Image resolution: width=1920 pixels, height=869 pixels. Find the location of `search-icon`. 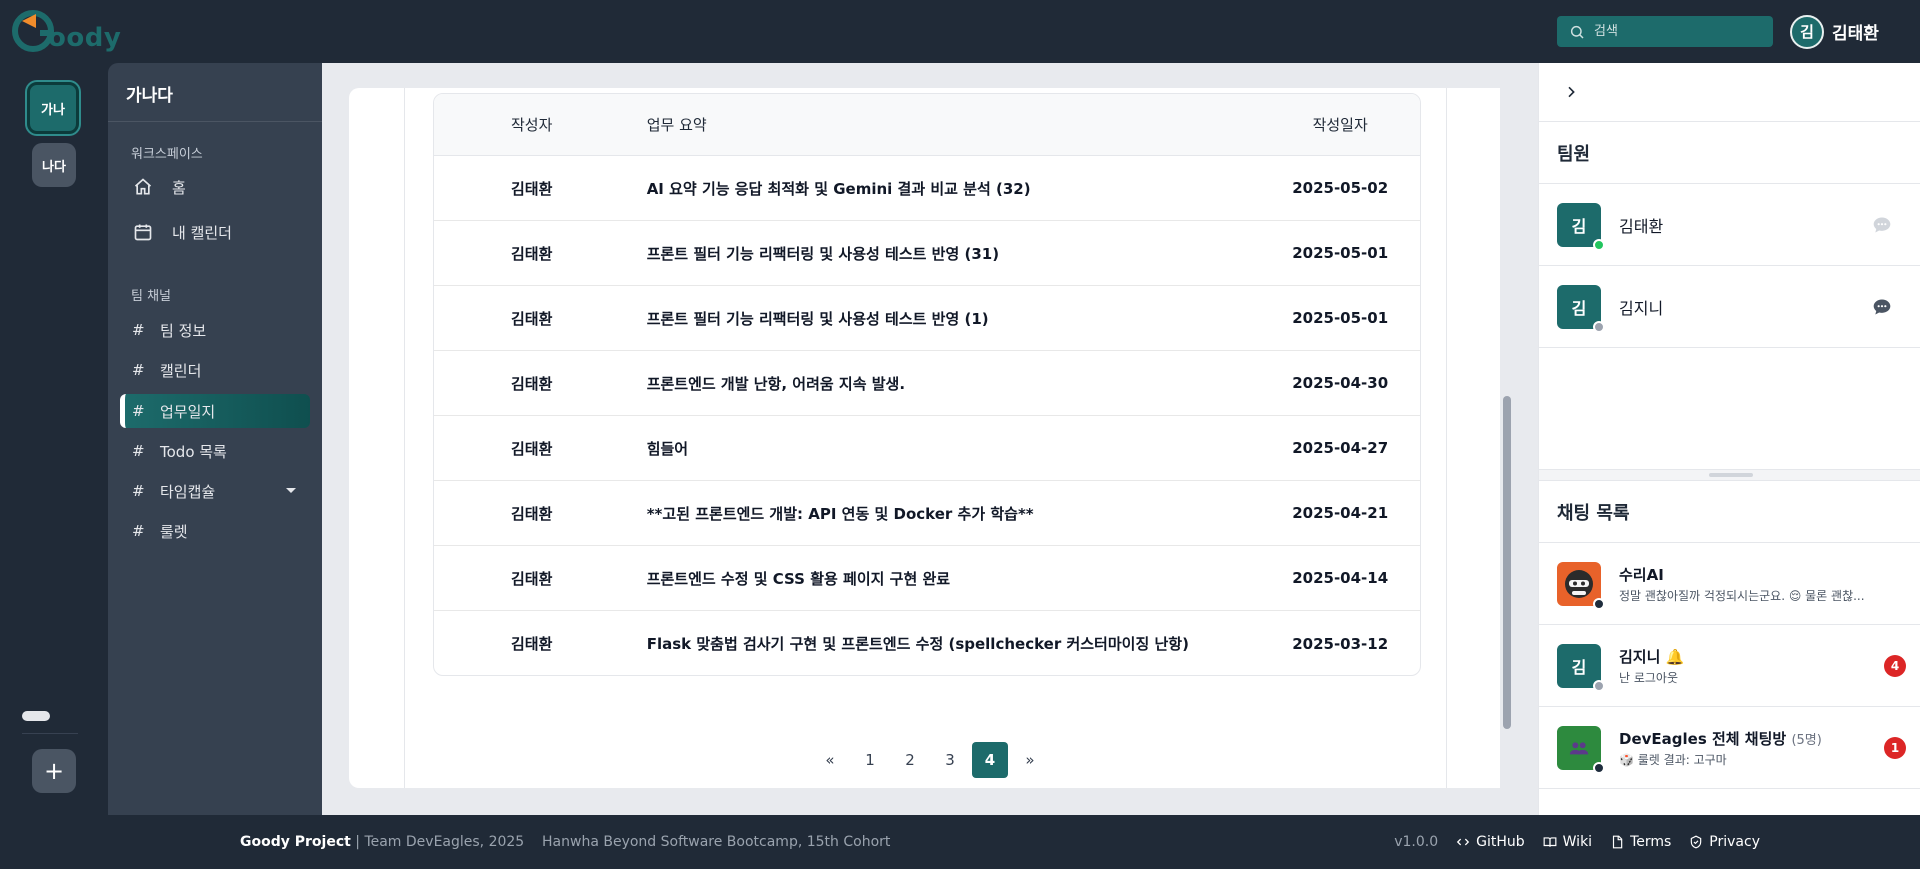

search-icon is located at coordinates (1577, 32).